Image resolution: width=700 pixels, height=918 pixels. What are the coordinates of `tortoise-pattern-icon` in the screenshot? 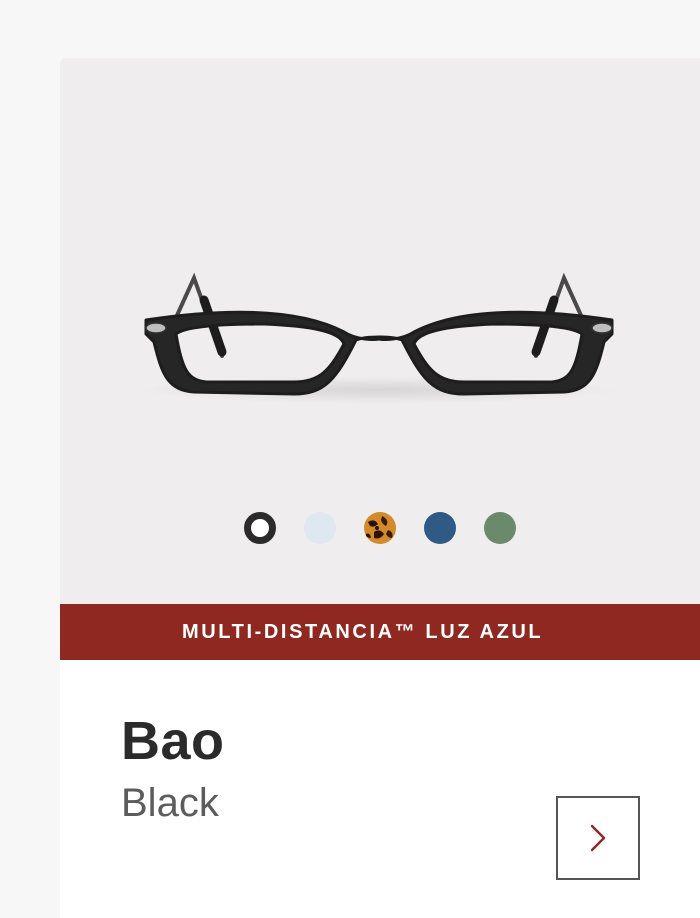 It's located at (380, 528).